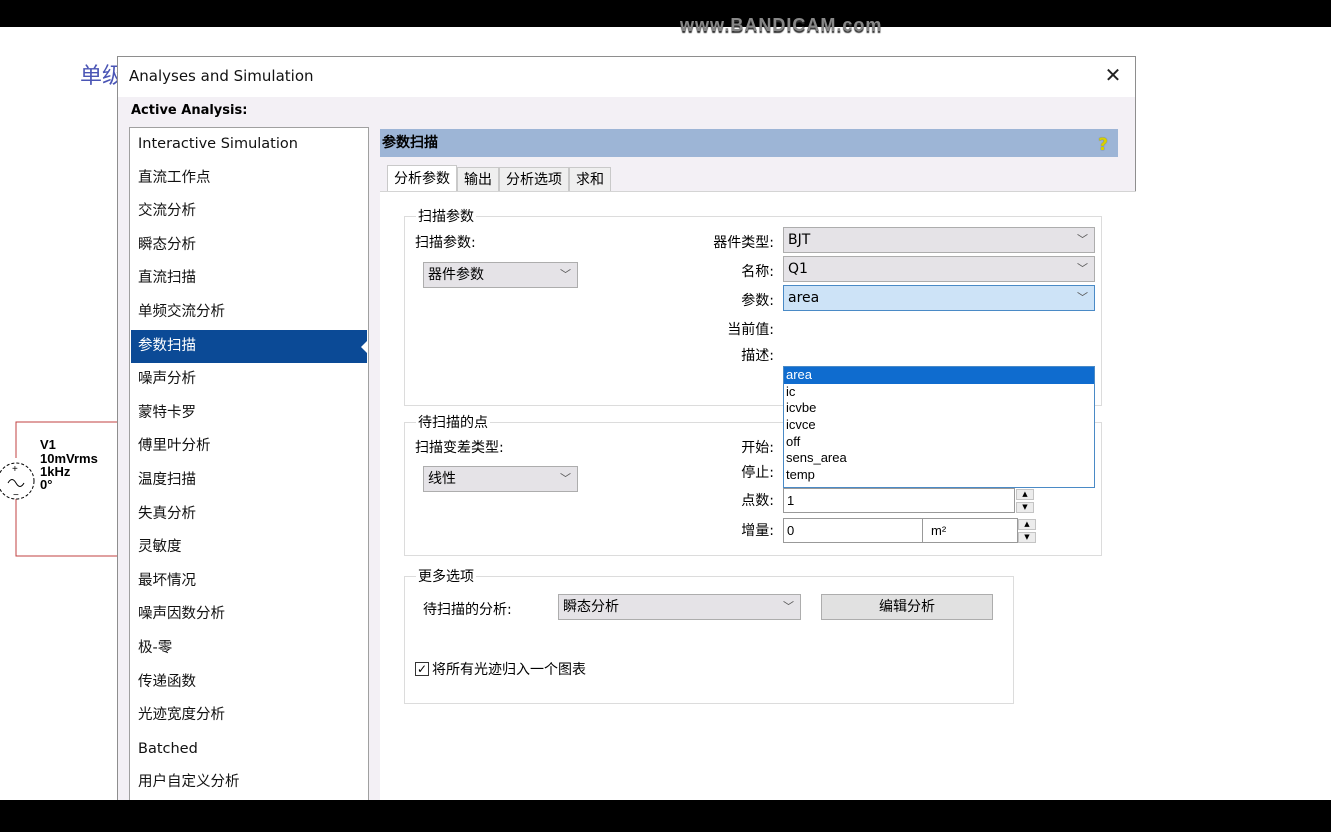  I want to click on stop-label: 停止:, so click(757, 473).